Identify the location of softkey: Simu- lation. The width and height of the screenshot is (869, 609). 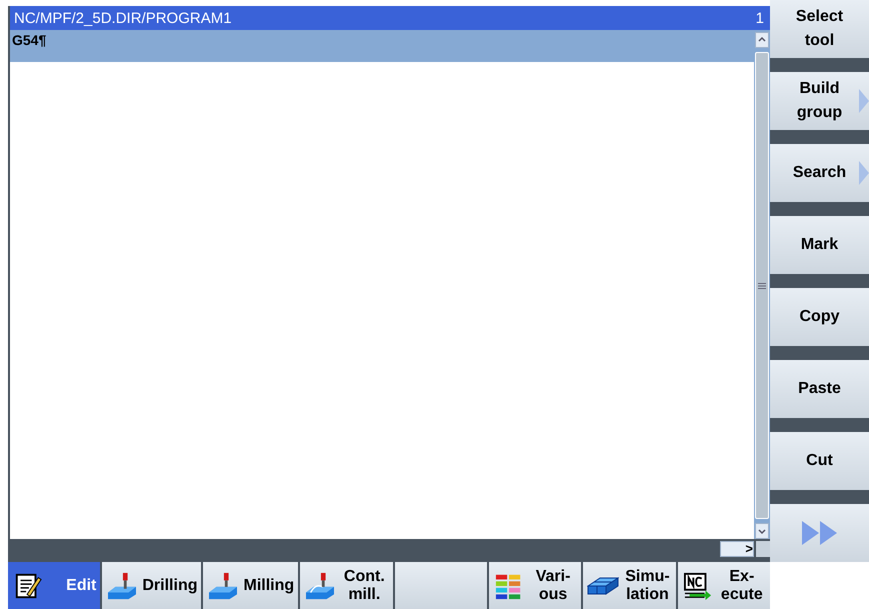
(629, 585).